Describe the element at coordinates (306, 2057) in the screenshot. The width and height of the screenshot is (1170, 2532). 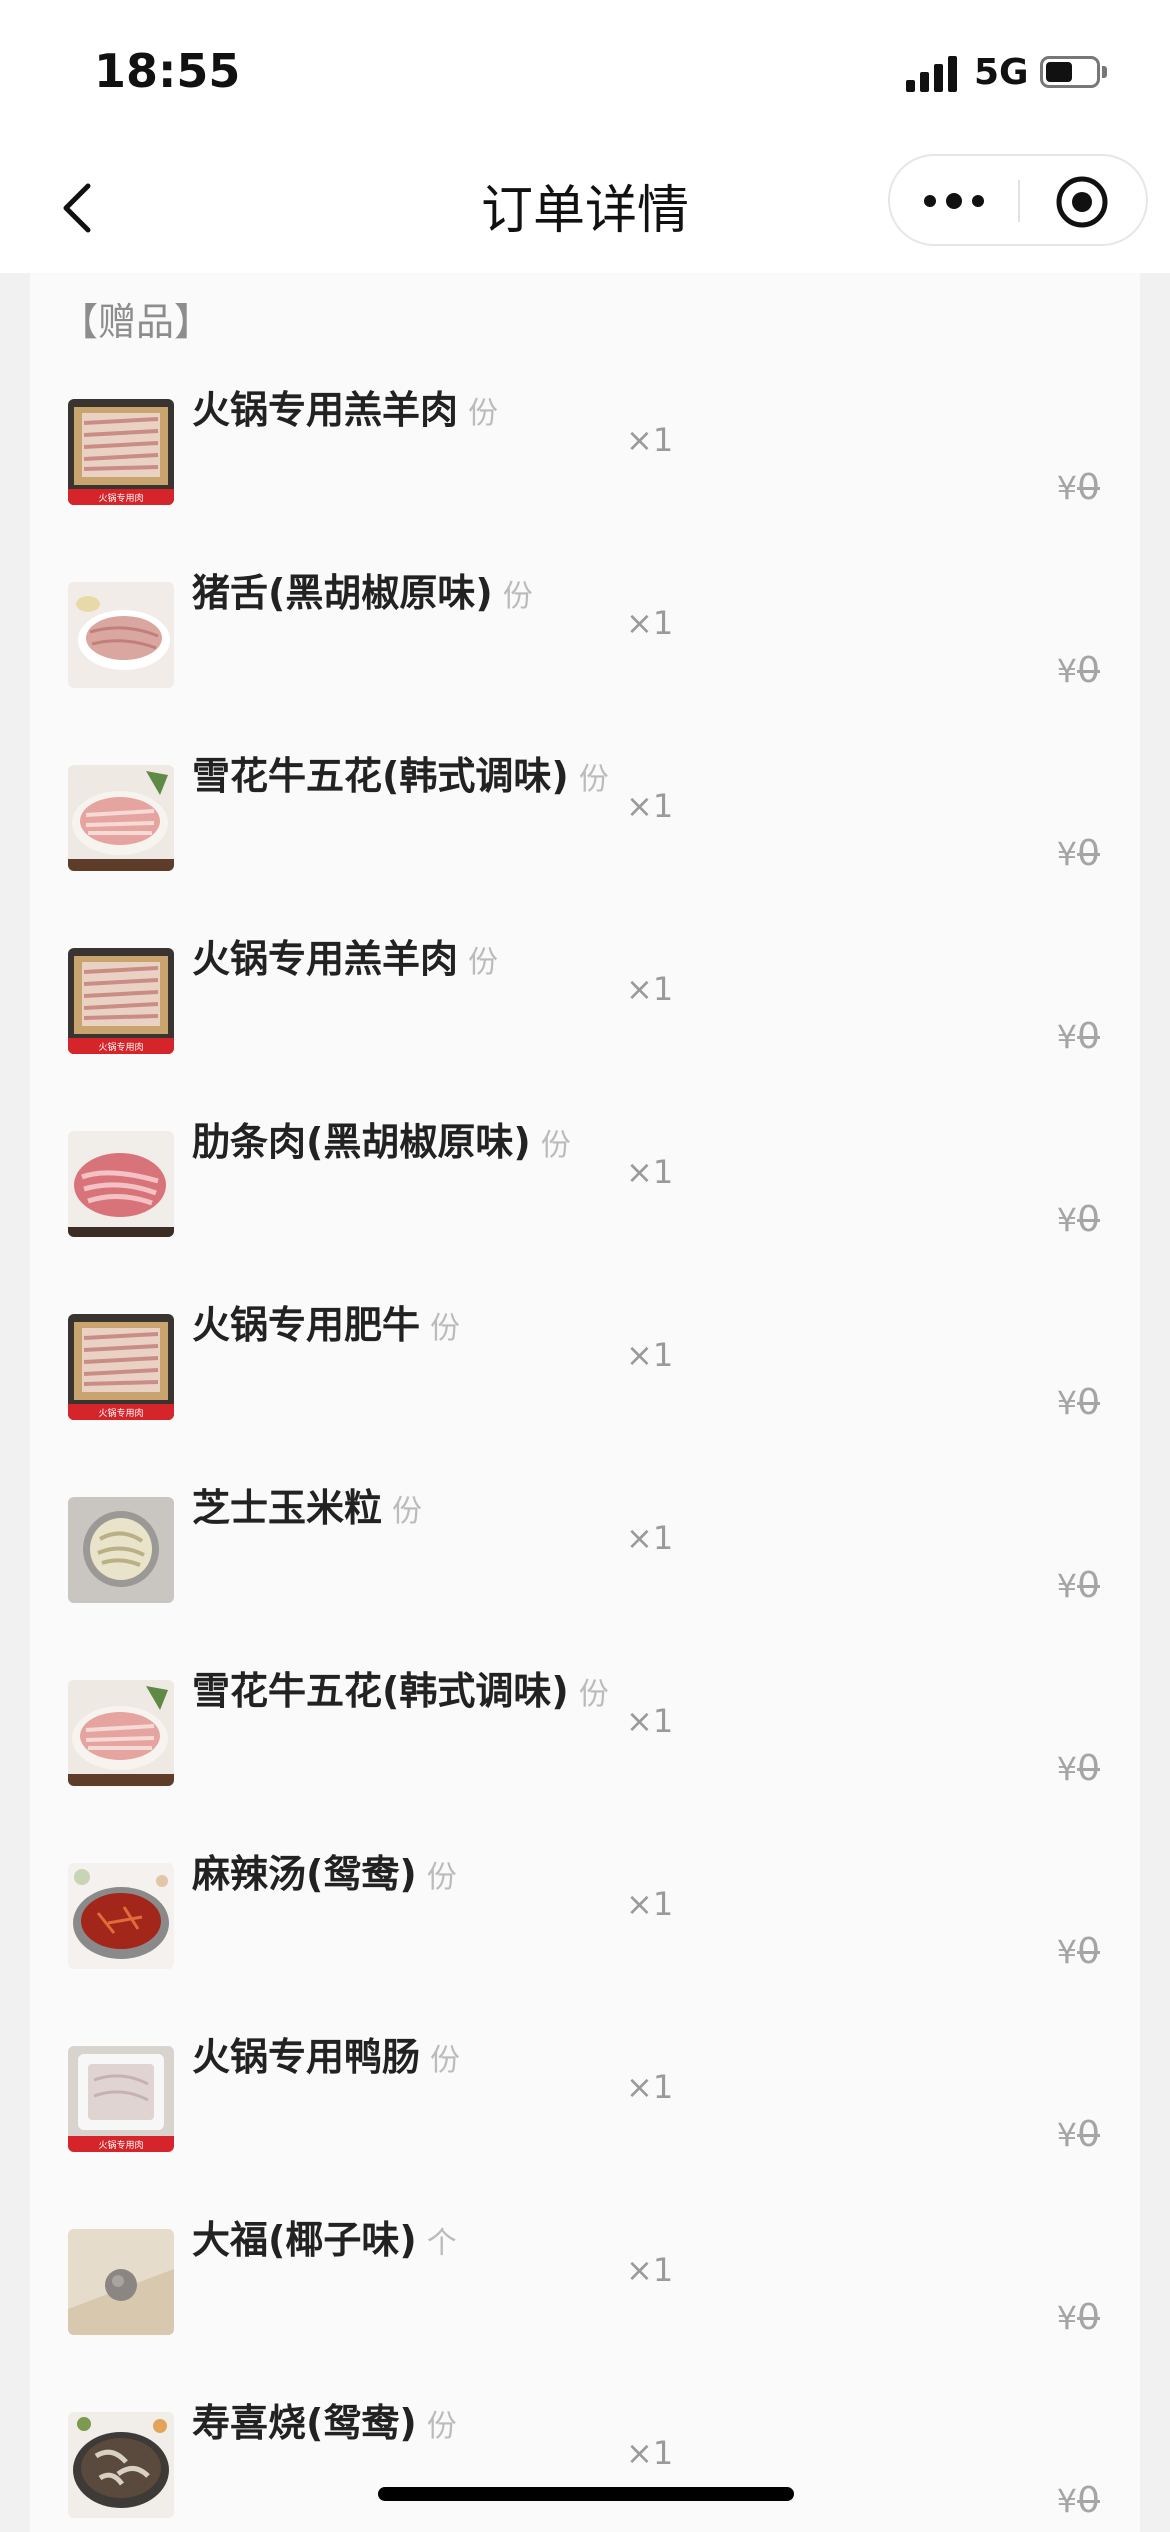
I see `item-name-text: 火锅专用鸭肠` at that location.